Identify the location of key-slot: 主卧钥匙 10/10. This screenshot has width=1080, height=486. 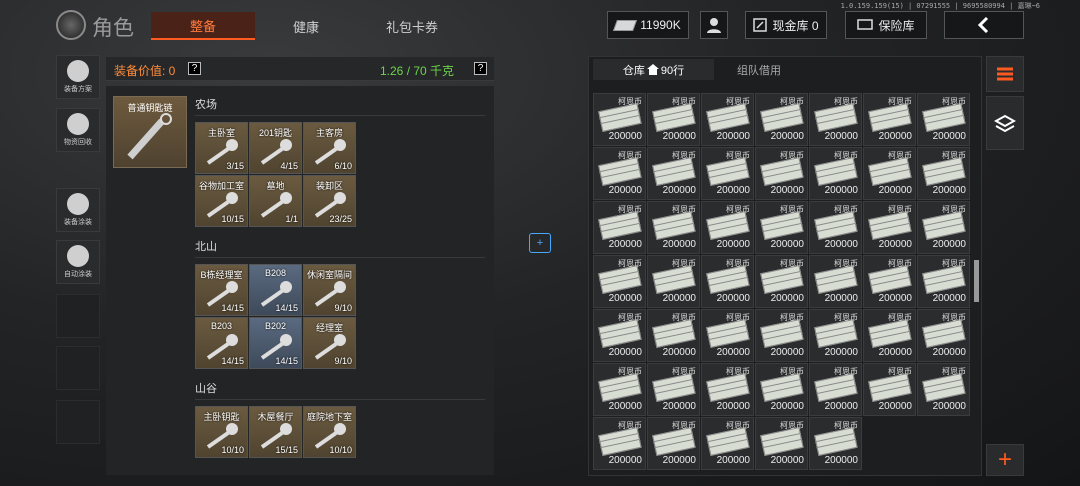
(221, 432).